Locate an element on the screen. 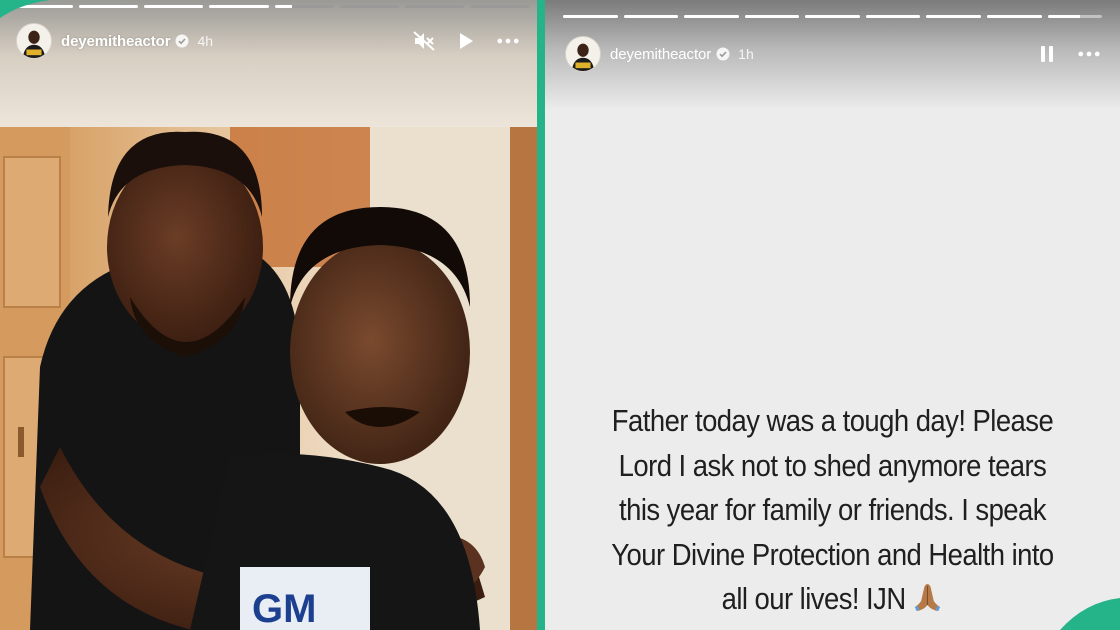 The image size is (1120, 630). caption-line: Lord I ask not to shed anymore tears is located at coordinates (832, 465).